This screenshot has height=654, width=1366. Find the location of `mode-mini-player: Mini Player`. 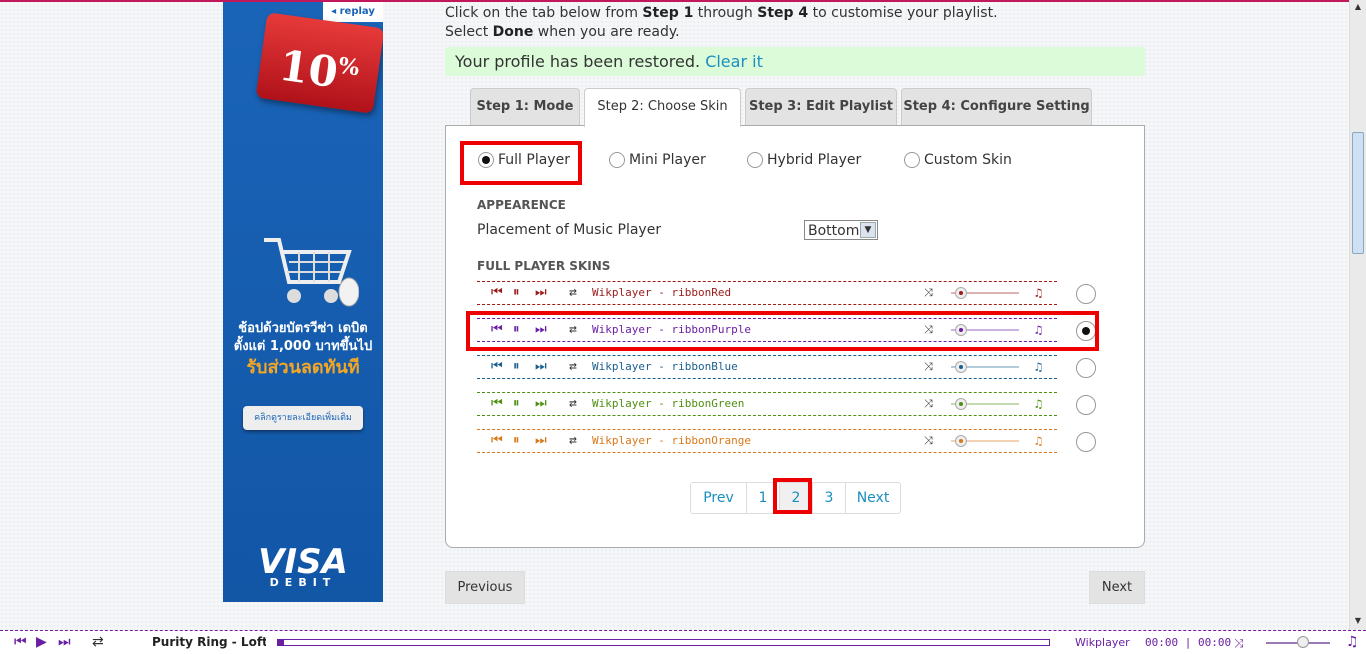

mode-mini-player: Mini Player is located at coordinates (657, 160).